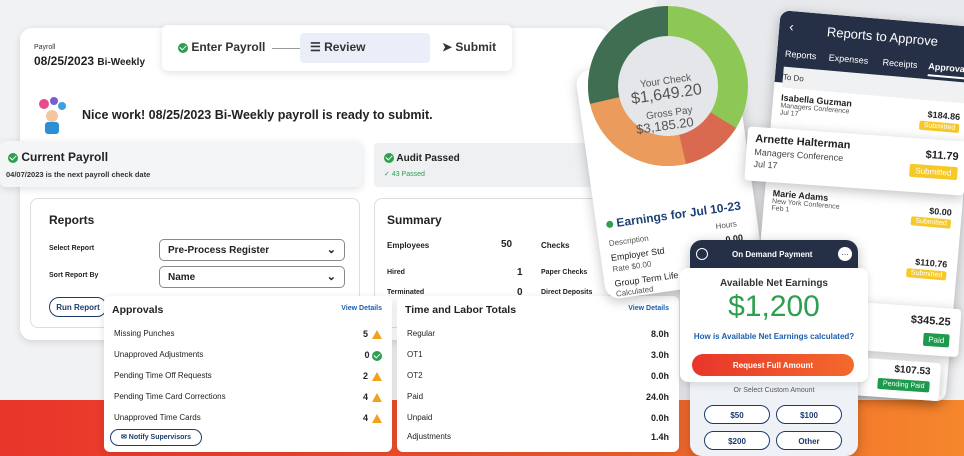 This screenshot has height=456, width=964. What do you see at coordinates (555, 245) in the screenshot?
I see `checks-label: Checks` at bounding box center [555, 245].